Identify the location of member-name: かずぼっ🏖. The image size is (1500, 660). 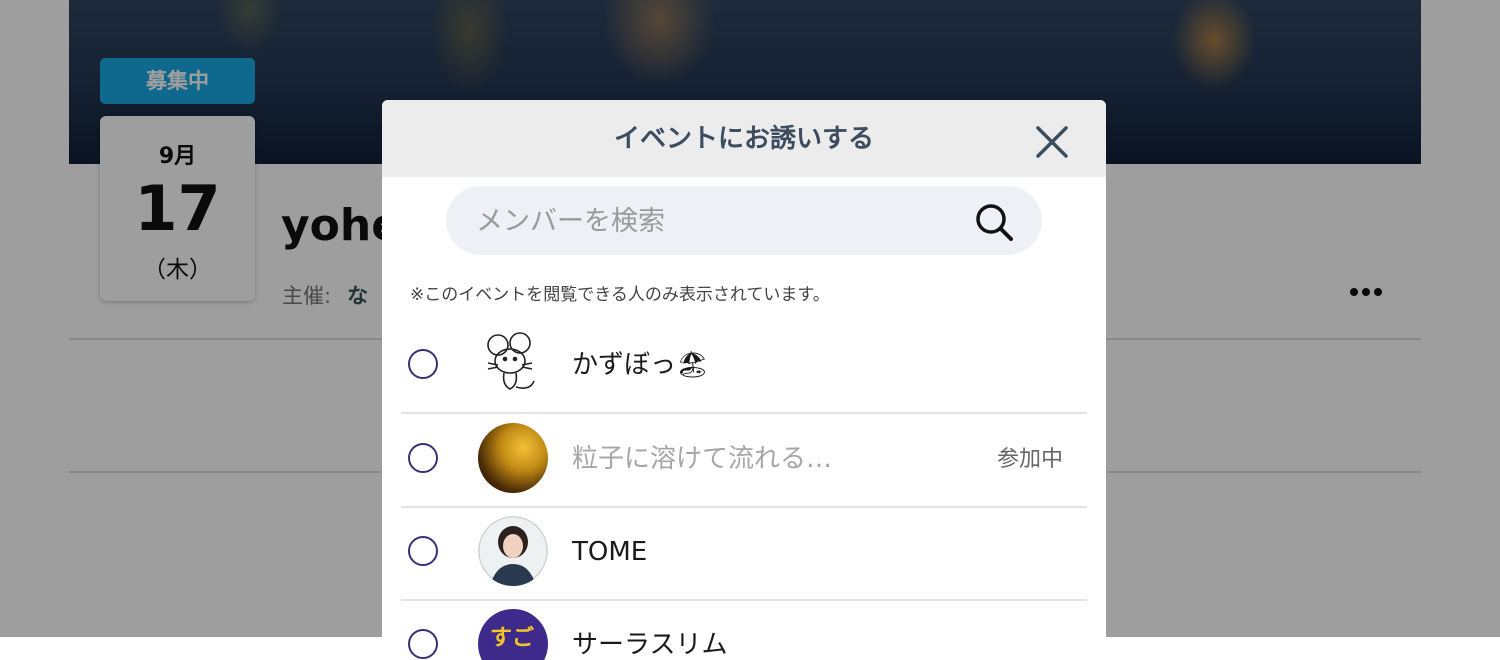
(641, 365).